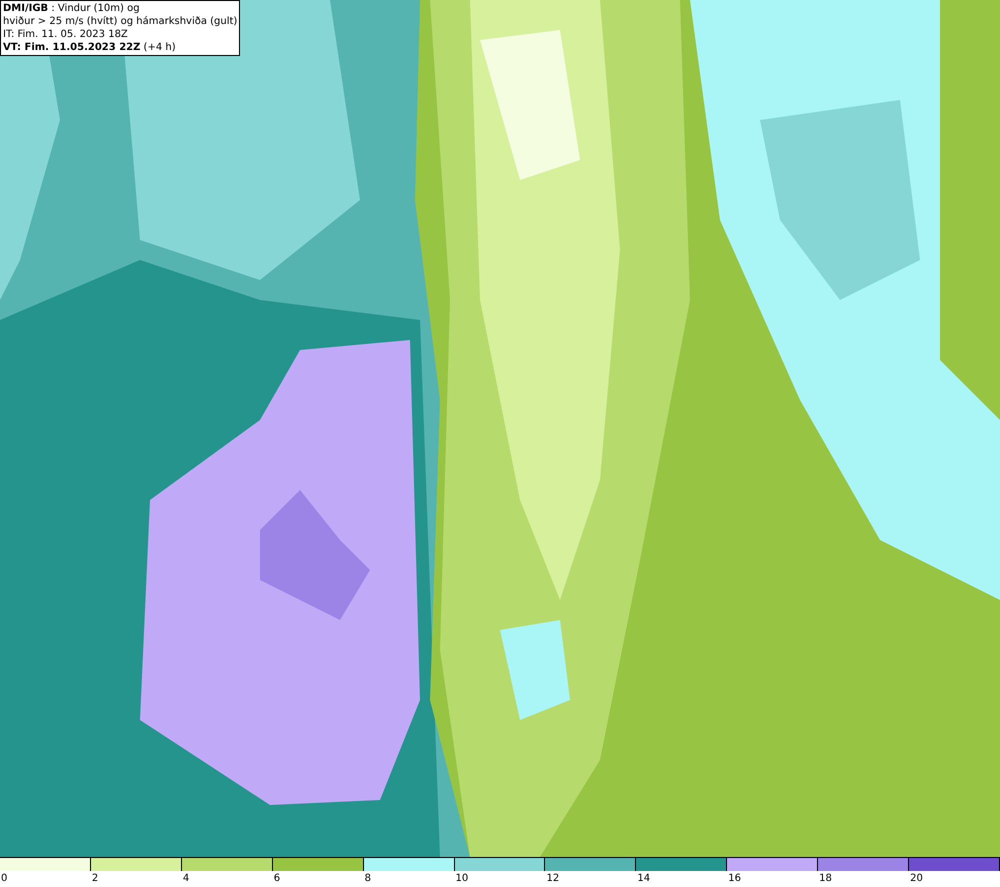 The image size is (1000, 887). I want to click on legend-label: 8, so click(367, 879).